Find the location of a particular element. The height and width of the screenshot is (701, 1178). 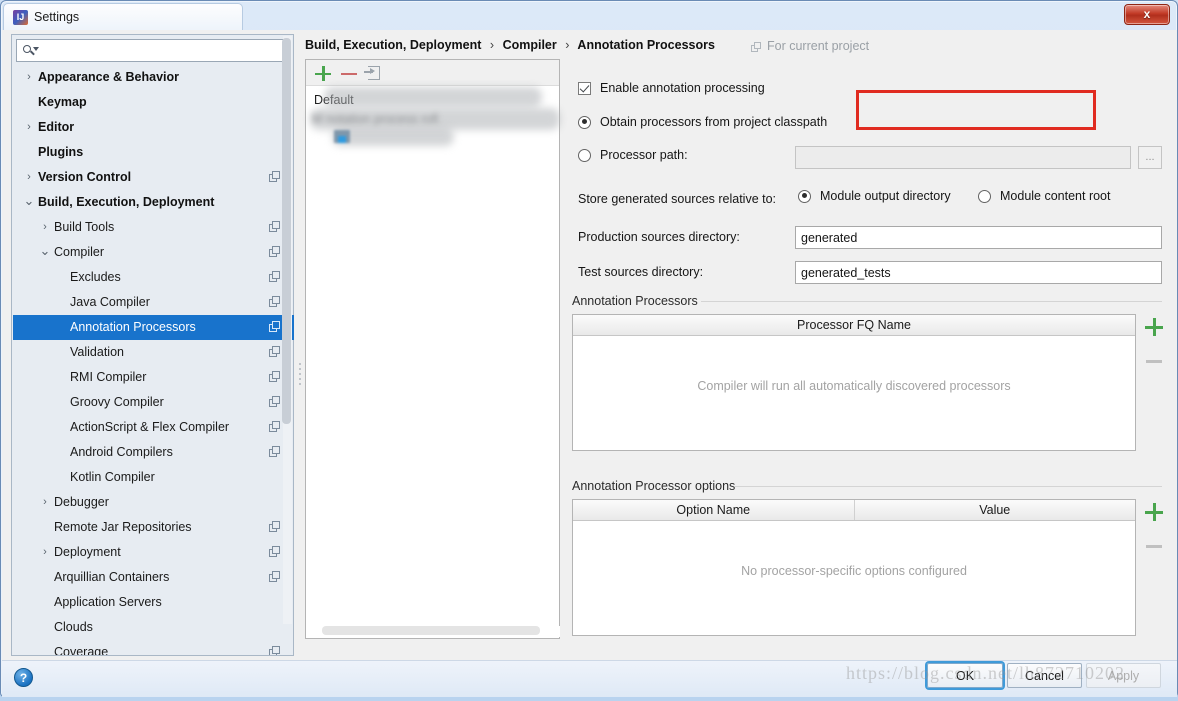

sidebar-item-excludes: Excludes is located at coordinates (153, 277).